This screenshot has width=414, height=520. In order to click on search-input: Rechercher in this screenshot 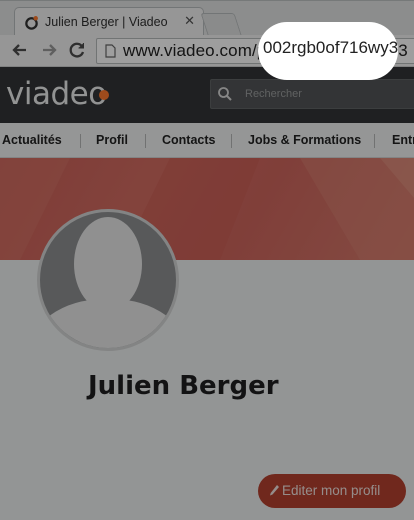, I will do `click(312, 94)`.